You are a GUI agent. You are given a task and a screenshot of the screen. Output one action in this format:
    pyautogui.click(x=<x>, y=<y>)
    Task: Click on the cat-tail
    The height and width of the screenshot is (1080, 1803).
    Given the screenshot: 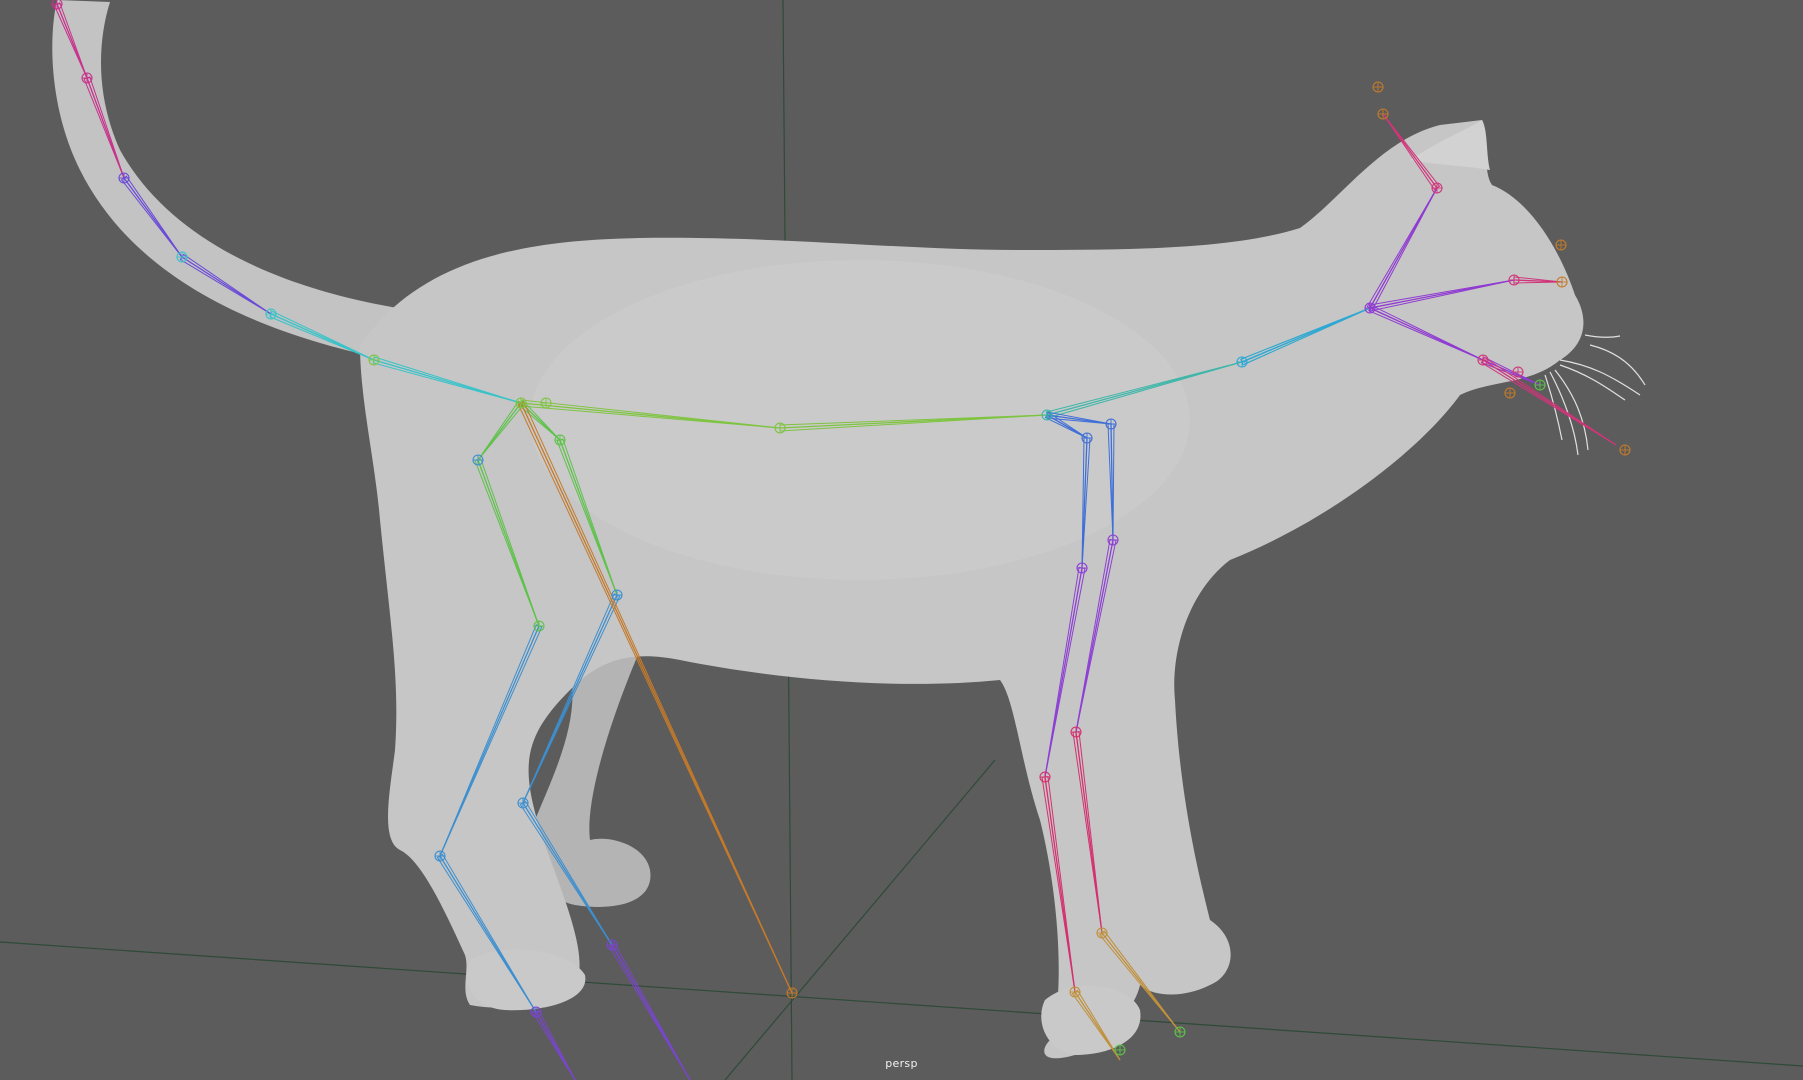 What is the action you would take?
    pyautogui.click(x=231, y=180)
    